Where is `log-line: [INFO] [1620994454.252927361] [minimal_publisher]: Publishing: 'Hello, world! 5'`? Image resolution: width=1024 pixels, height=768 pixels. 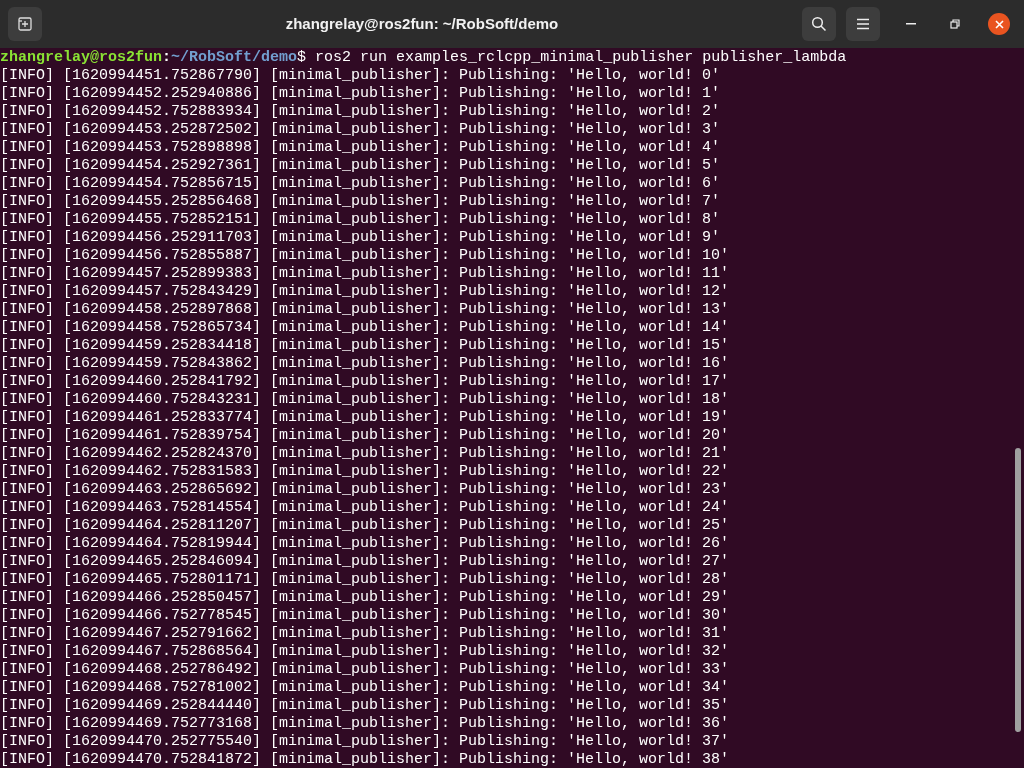 log-line: [INFO] [1620994454.252927361] [minimal_publisher]: Publishing: 'Hello, world! 5' is located at coordinates (360, 166).